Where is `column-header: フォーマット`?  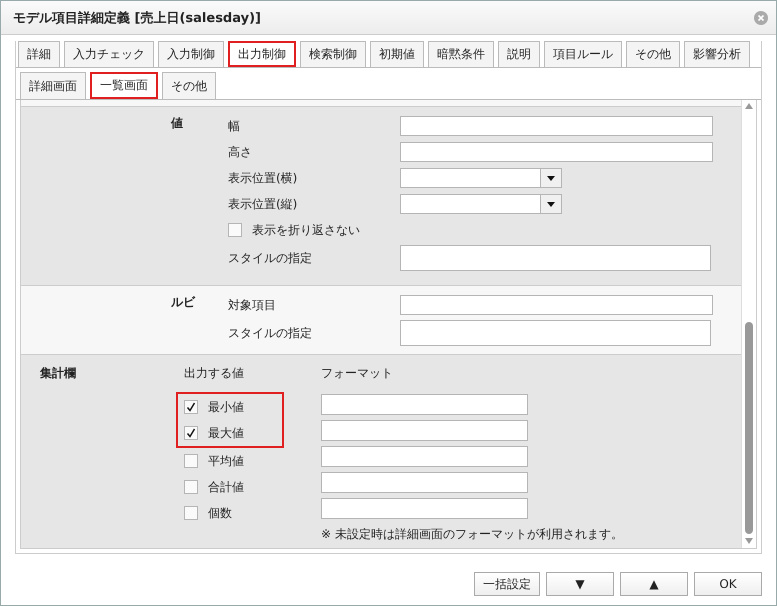
column-header: フォーマット is located at coordinates (357, 373).